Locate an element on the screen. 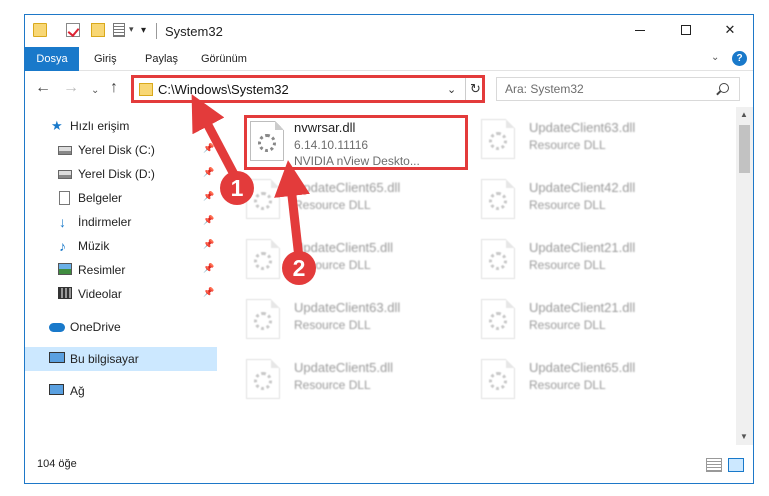 This screenshot has height=496, width=769. sidebar-item-pictures: Resimler 📌 is located at coordinates (121, 270).